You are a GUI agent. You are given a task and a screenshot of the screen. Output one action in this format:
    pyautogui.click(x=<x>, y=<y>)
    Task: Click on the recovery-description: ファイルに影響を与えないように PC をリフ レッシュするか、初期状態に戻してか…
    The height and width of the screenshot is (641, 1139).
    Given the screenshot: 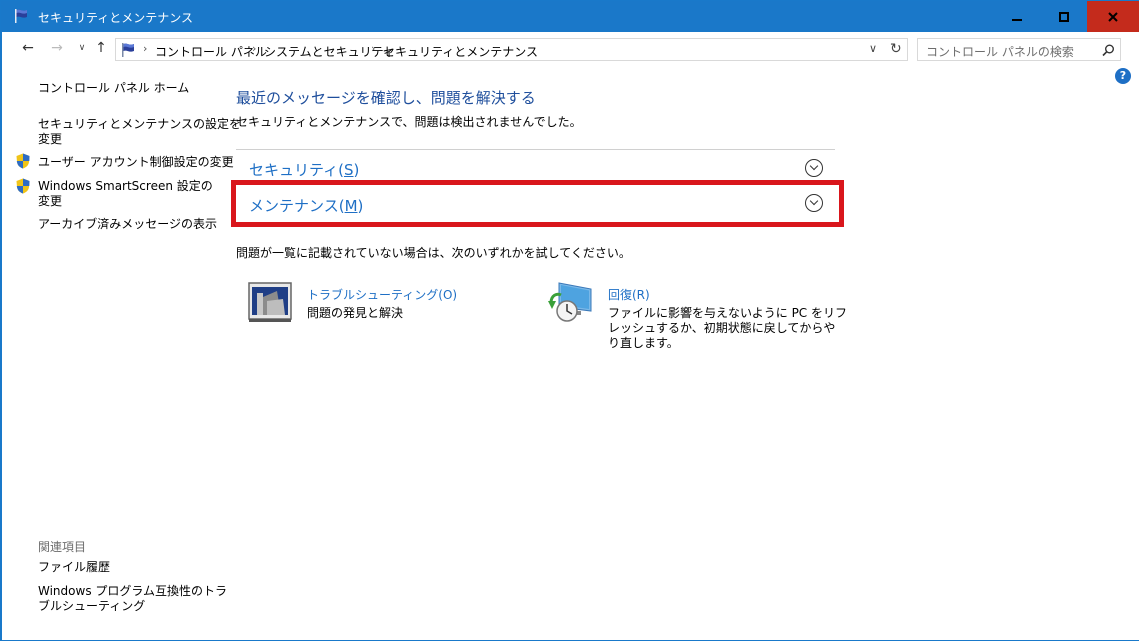 What is the action you would take?
    pyautogui.click(x=727, y=328)
    